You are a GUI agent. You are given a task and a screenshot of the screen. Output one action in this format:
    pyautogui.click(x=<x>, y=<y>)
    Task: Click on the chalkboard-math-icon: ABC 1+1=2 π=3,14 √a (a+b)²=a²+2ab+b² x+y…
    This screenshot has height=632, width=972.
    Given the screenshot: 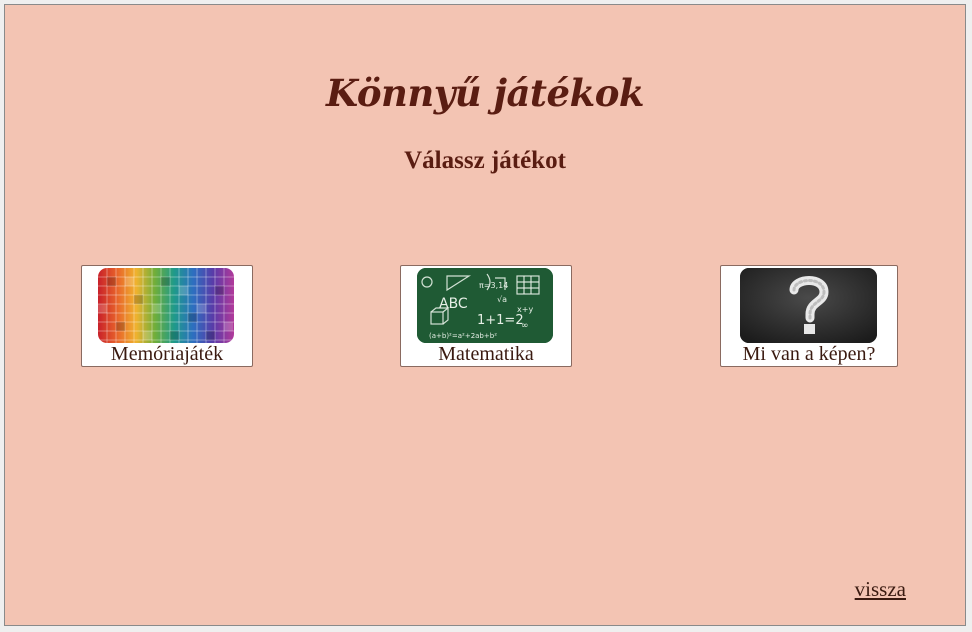 What is the action you would take?
    pyautogui.click(x=485, y=305)
    